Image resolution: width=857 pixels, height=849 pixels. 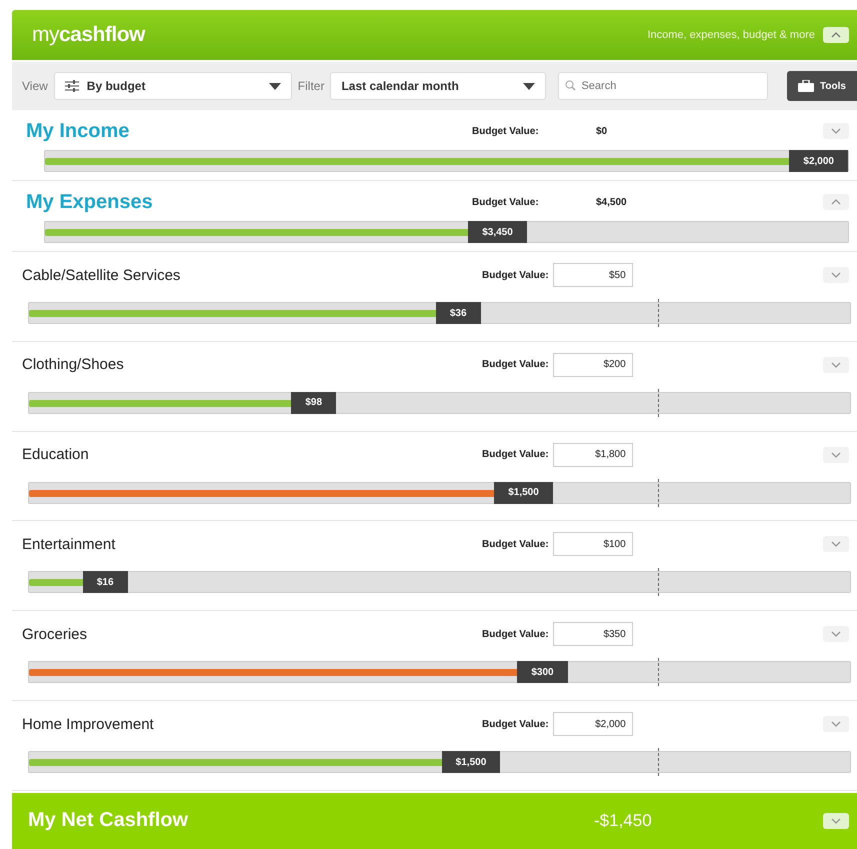 What do you see at coordinates (542, 672) in the screenshot?
I see `amount-label: $300` at bounding box center [542, 672].